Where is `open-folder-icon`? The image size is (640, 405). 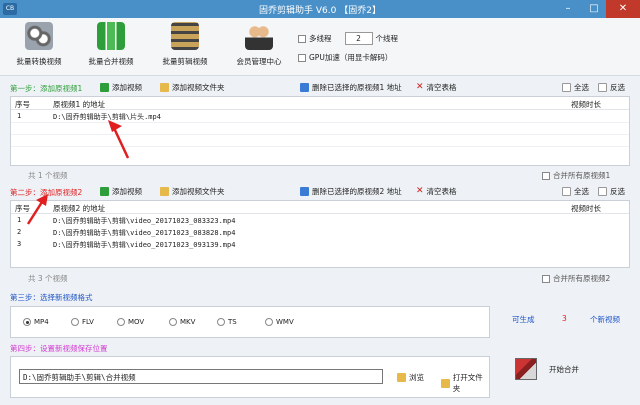 open-folder-icon is located at coordinates (445, 383).